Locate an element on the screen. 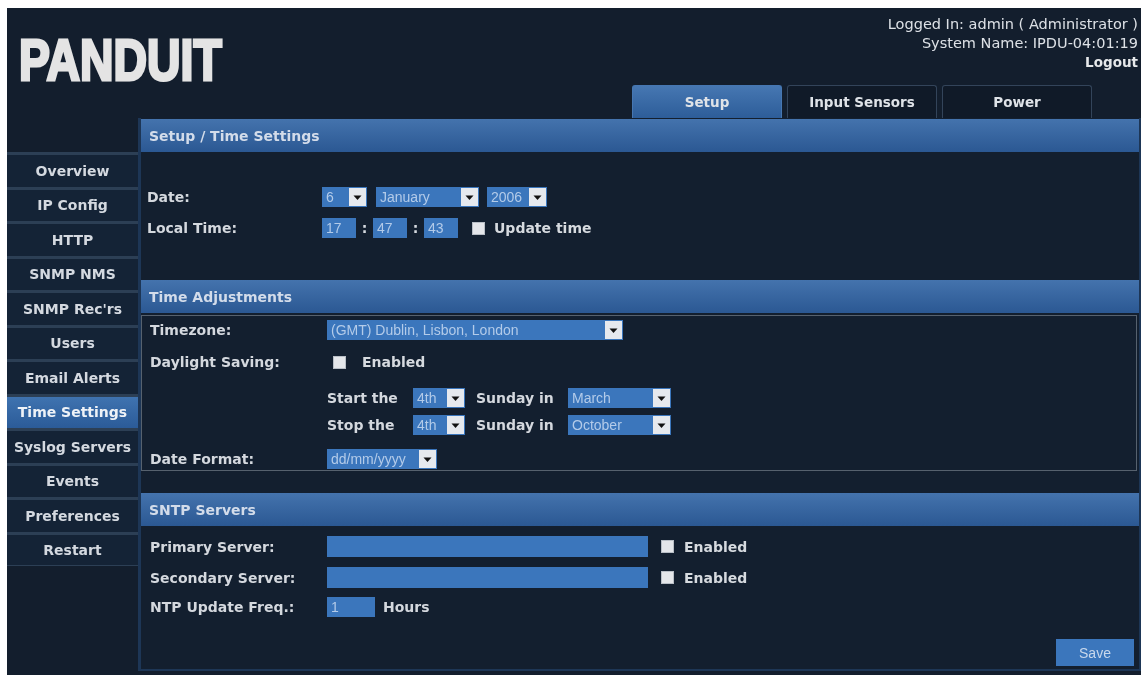 The height and width of the screenshot is (679, 1148). sidebar-item: HTTP is located at coordinates (72, 238).